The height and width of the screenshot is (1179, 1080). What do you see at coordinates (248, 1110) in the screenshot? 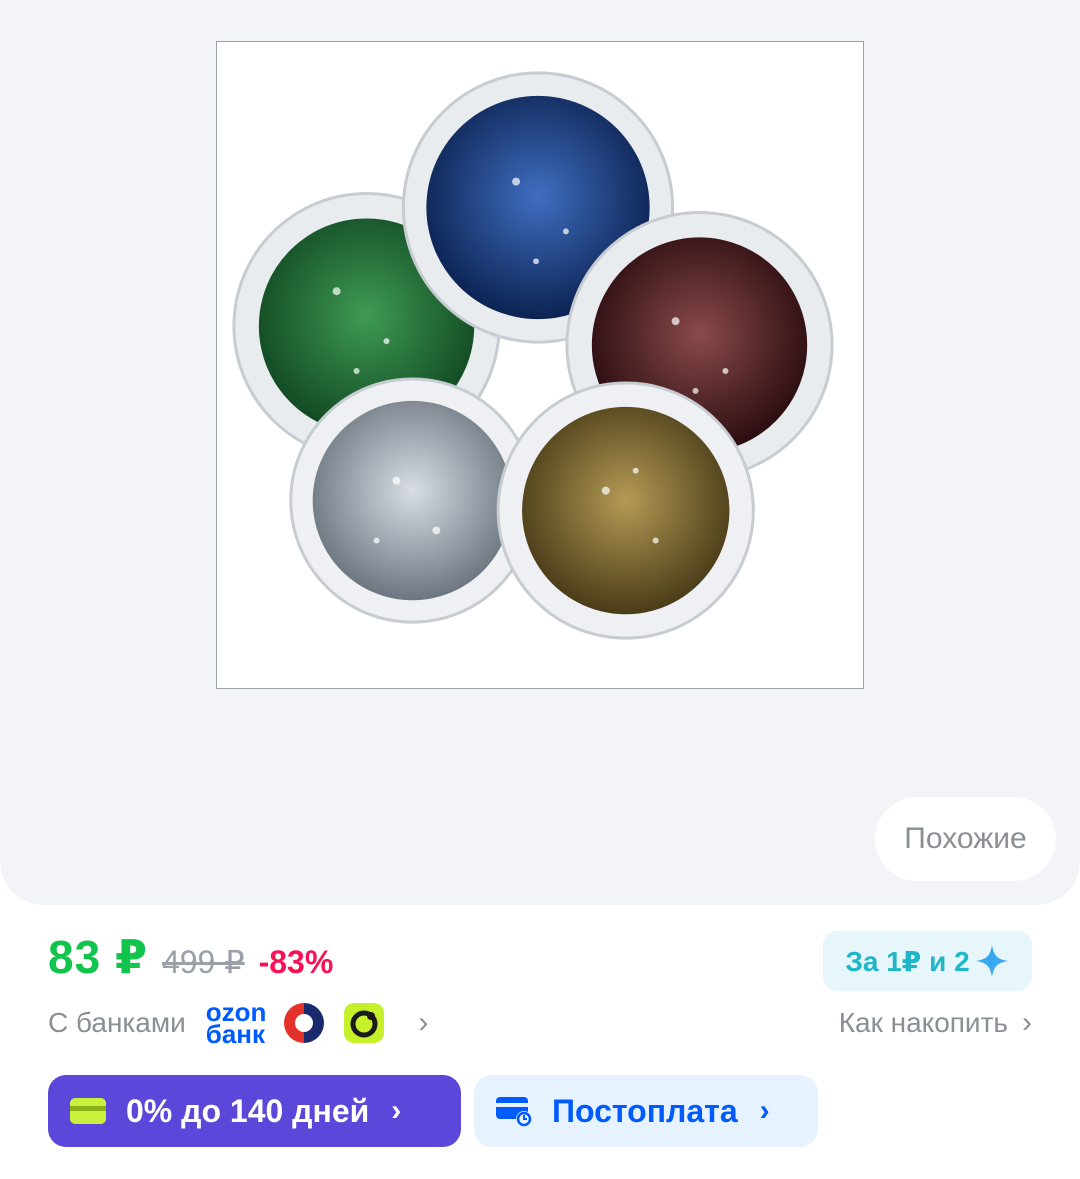
I see `installment-label: 0% до 140 дней` at bounding box center [248, 1110].